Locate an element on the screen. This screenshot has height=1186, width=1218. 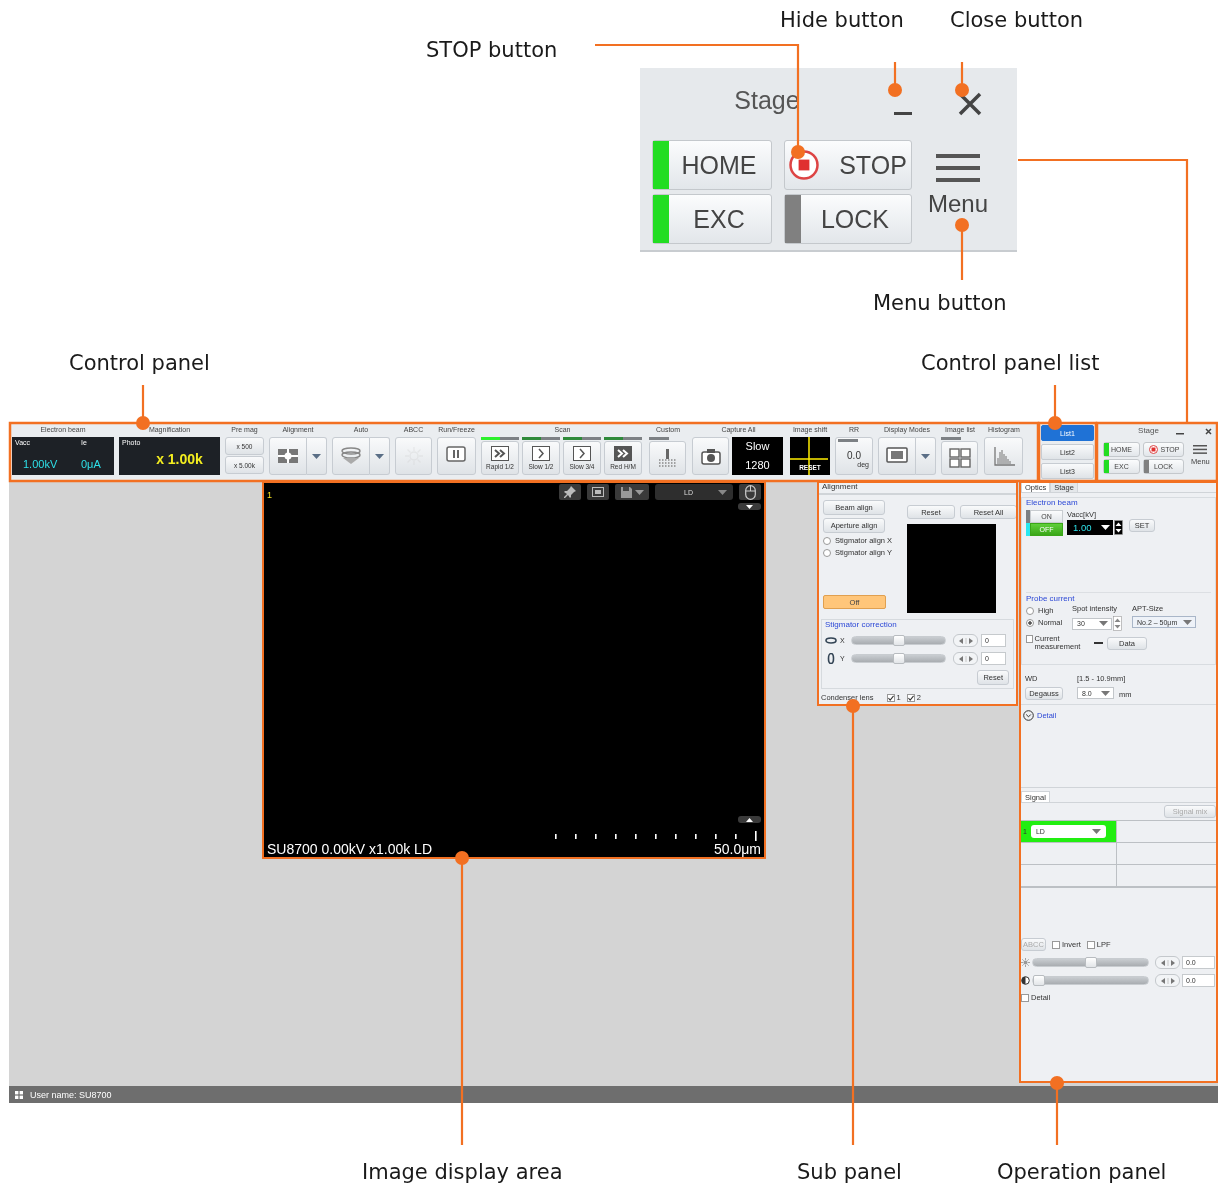
voltage-field: 1.00 is located at coordinates (1090, 527).